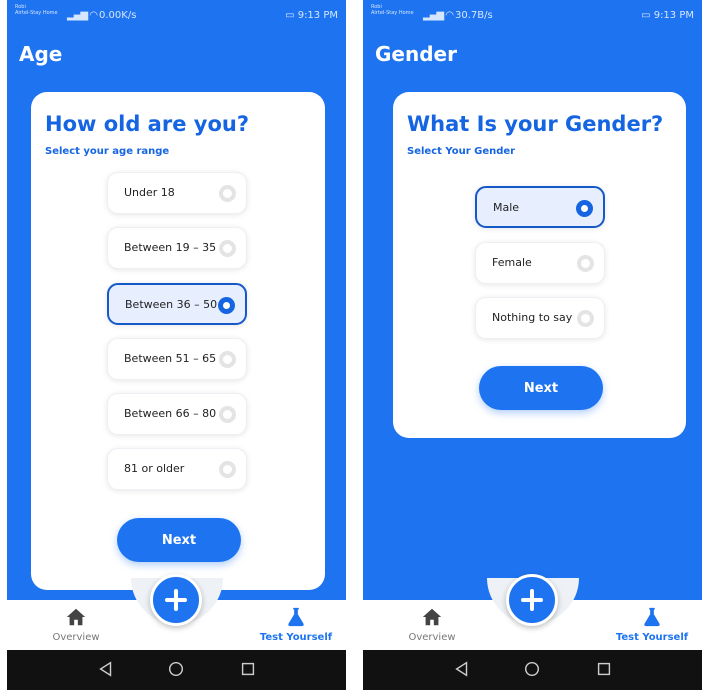 This screenshot has height=690, width=702. What do you see at coordinates (535, 124) in the screenshot?
I see `question-heading: What Is your Gender?` at bounding box center [535, 124].